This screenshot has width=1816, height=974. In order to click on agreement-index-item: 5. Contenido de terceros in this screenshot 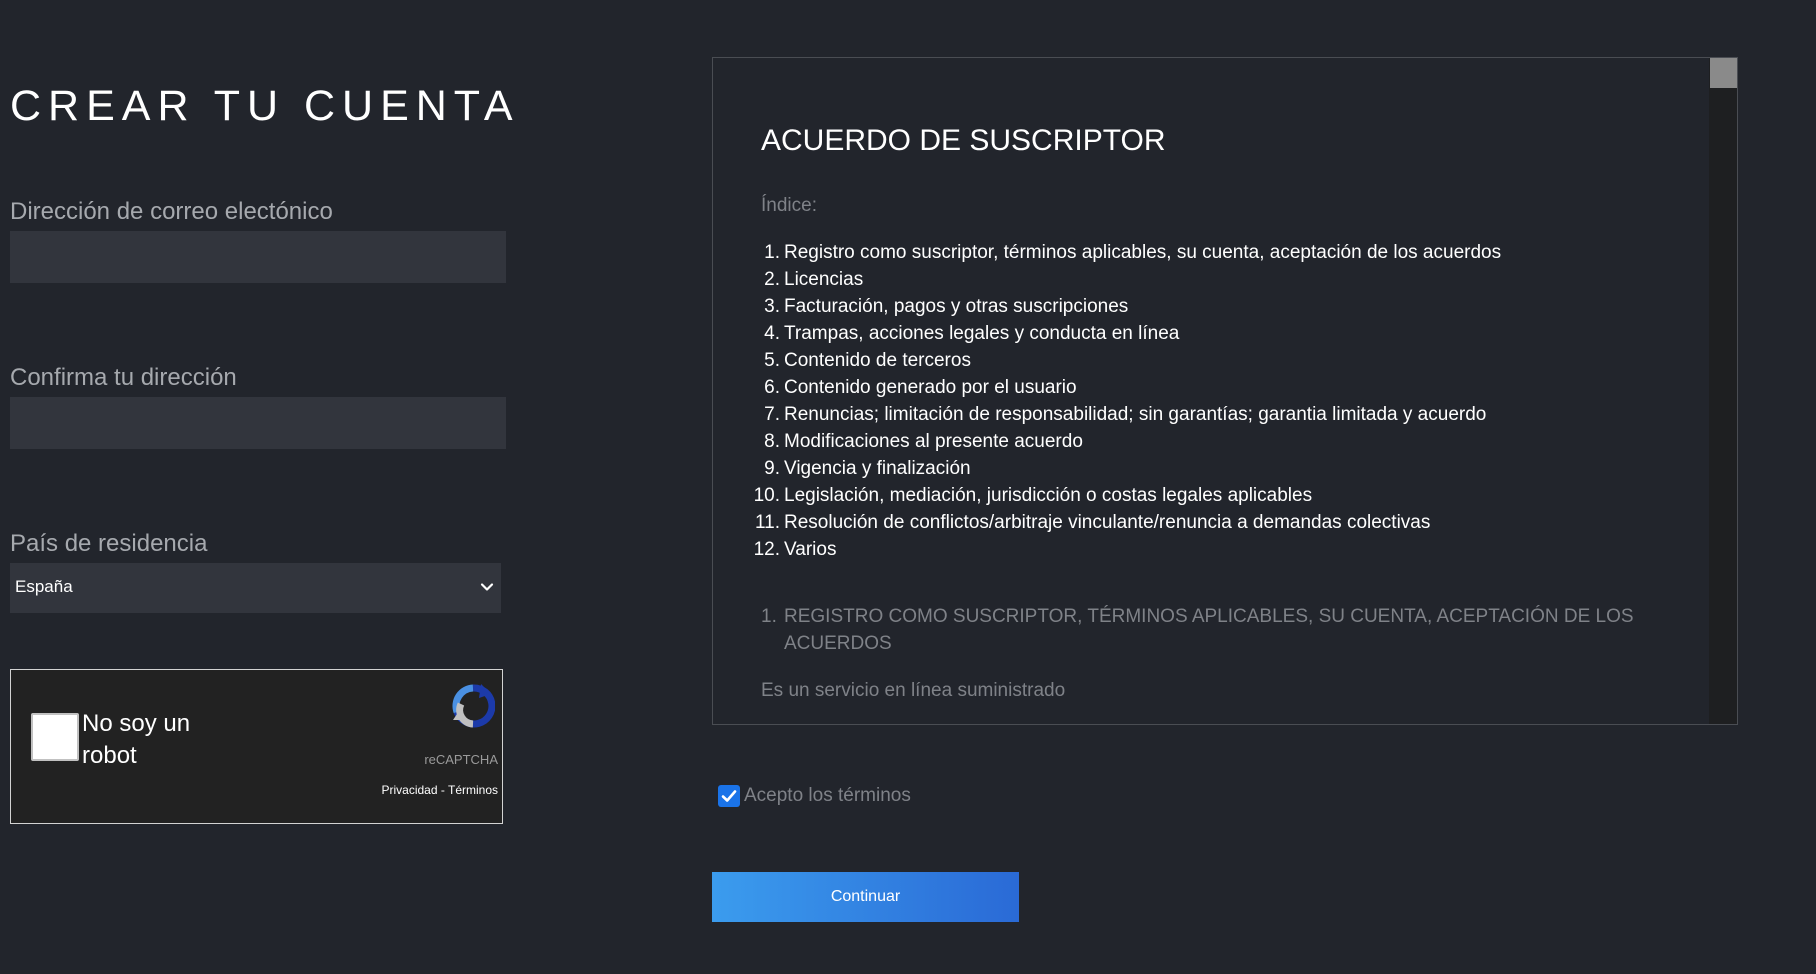, I will do `click(867, 360)`.